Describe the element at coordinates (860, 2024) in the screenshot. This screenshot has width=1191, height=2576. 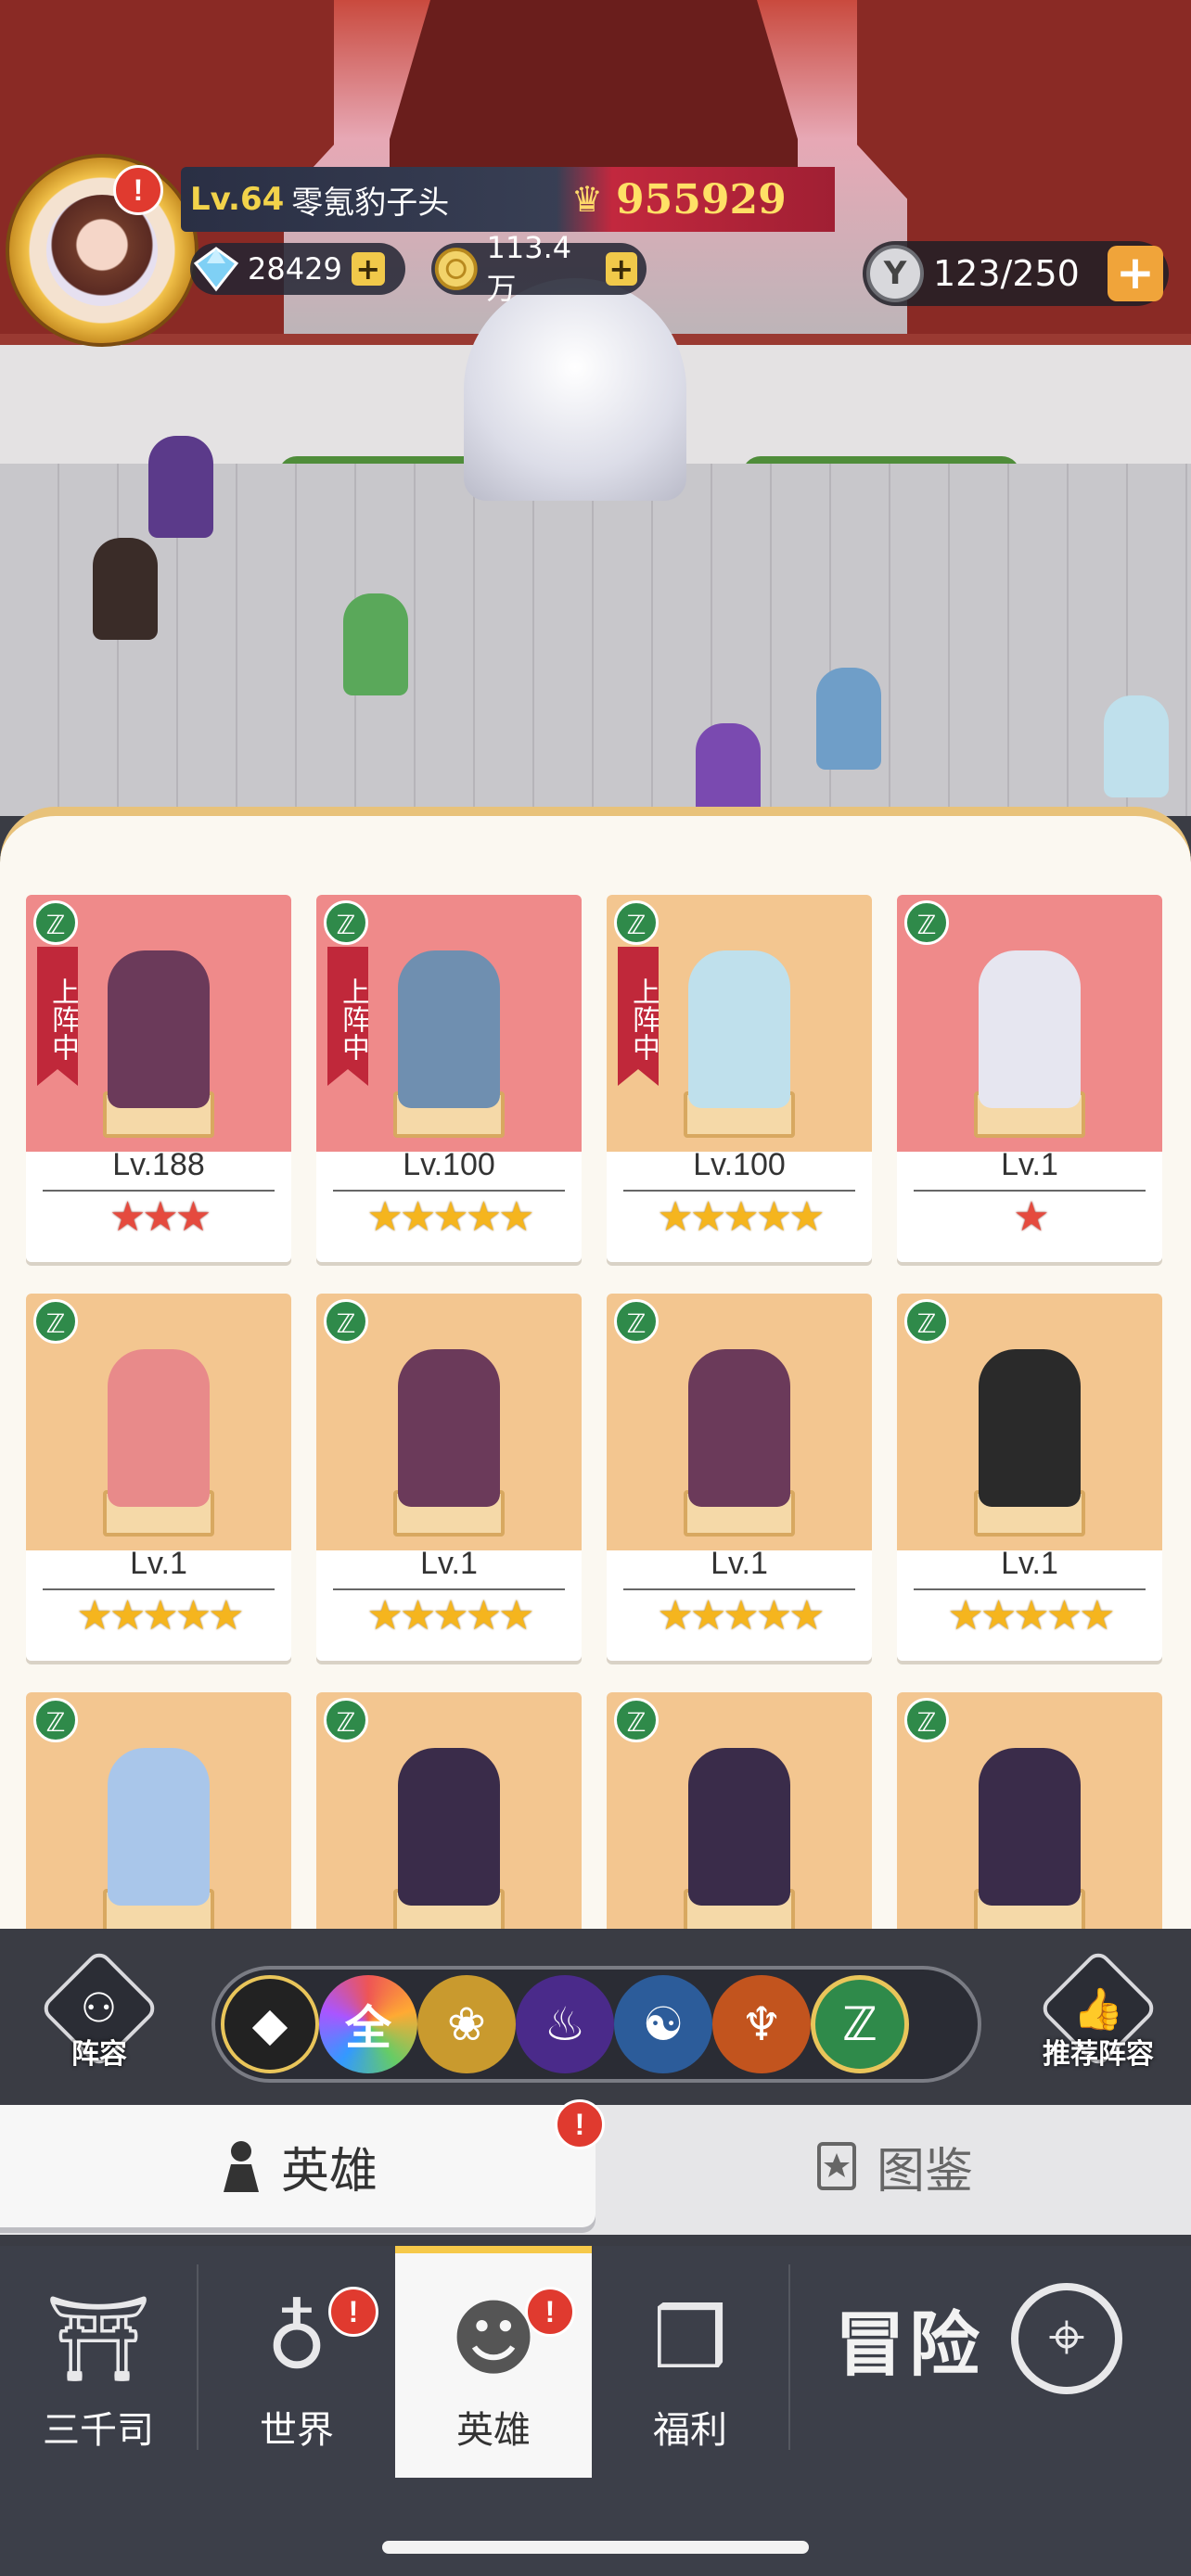
I see `dna-icon: ℤ` at that location.